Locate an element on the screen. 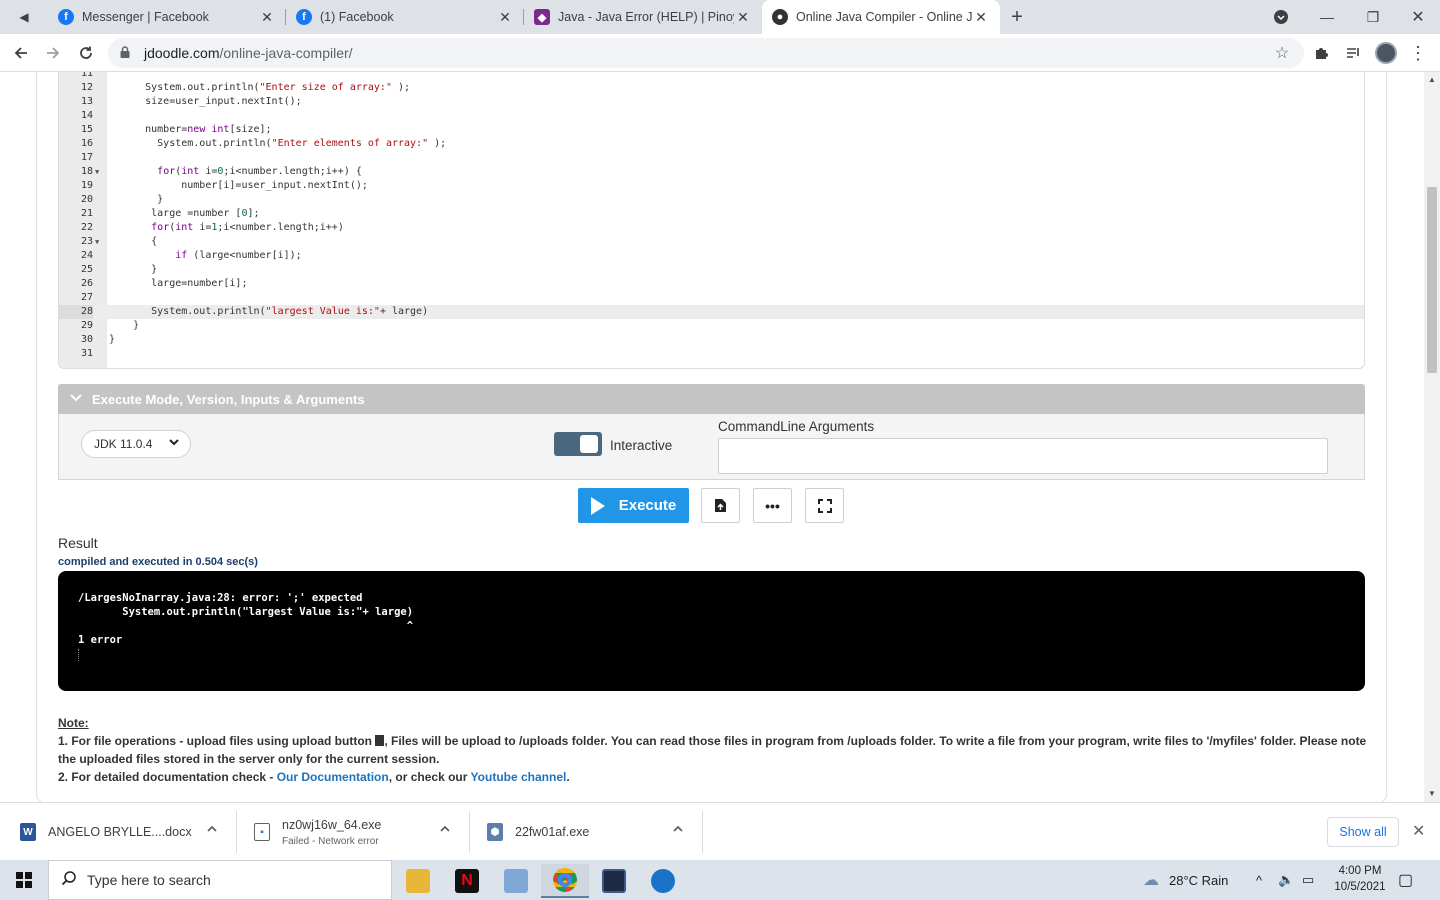 The image size is (1440, 900). show-all-button: Show all is located at coordinates (1363, 832).